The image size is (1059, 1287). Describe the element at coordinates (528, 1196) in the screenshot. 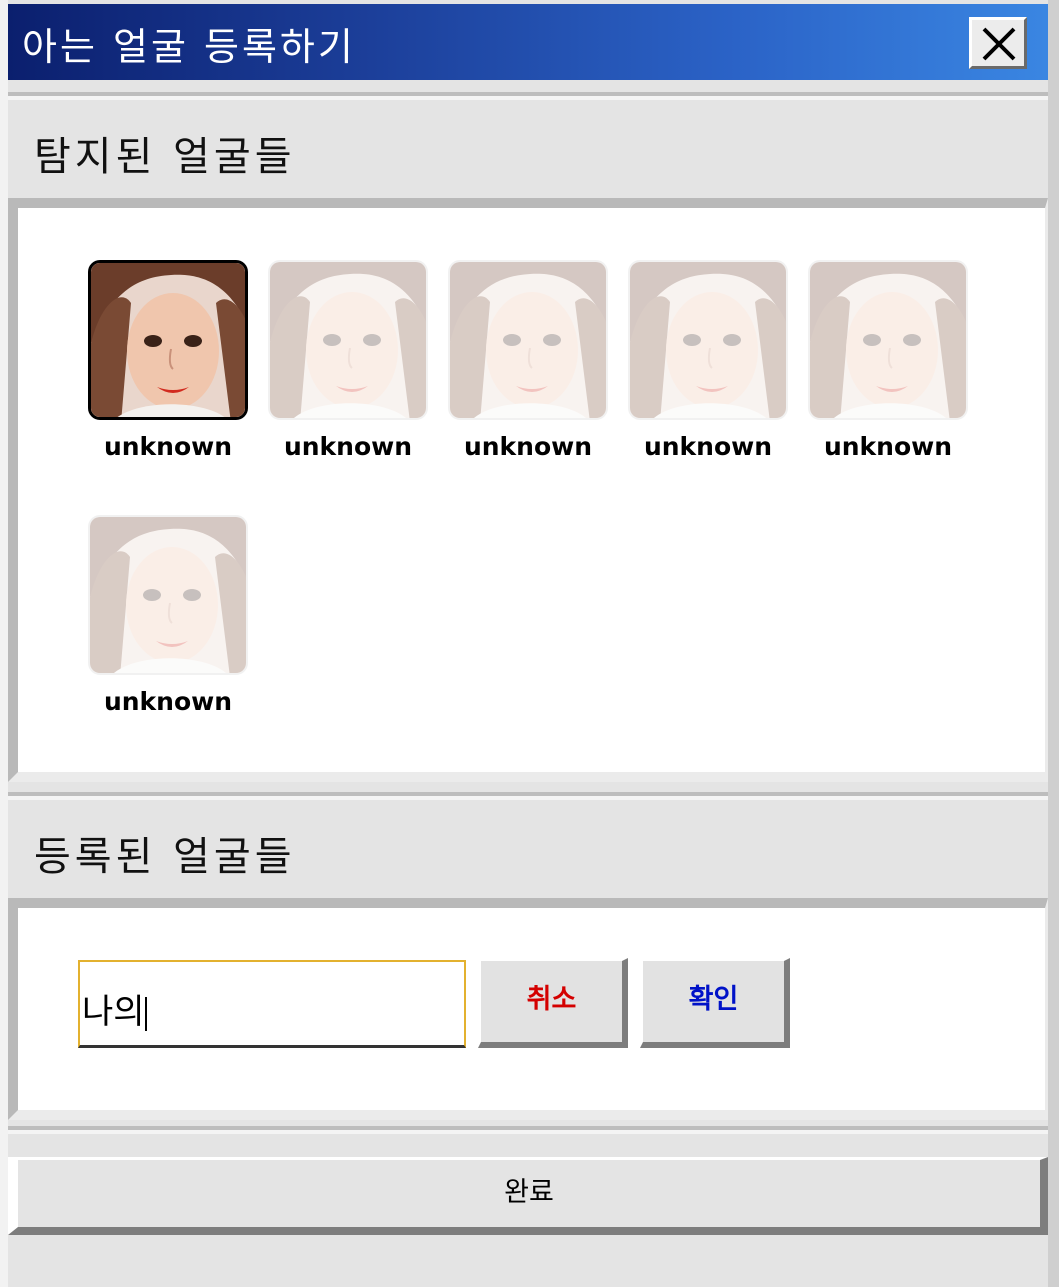

I see `done-button: 완료` at that location.